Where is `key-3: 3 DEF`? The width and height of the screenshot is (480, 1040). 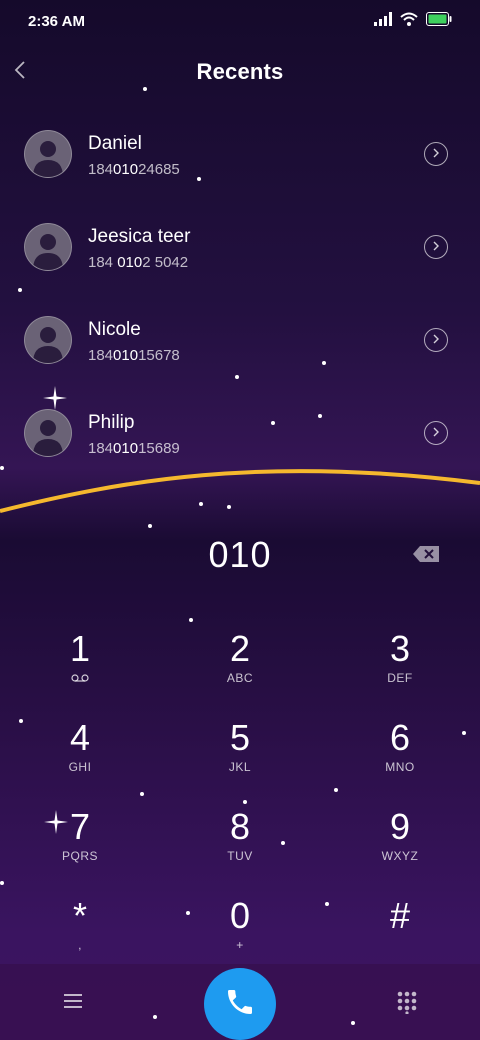
key-3: 3 DEF is located at coordinates (400, 668).